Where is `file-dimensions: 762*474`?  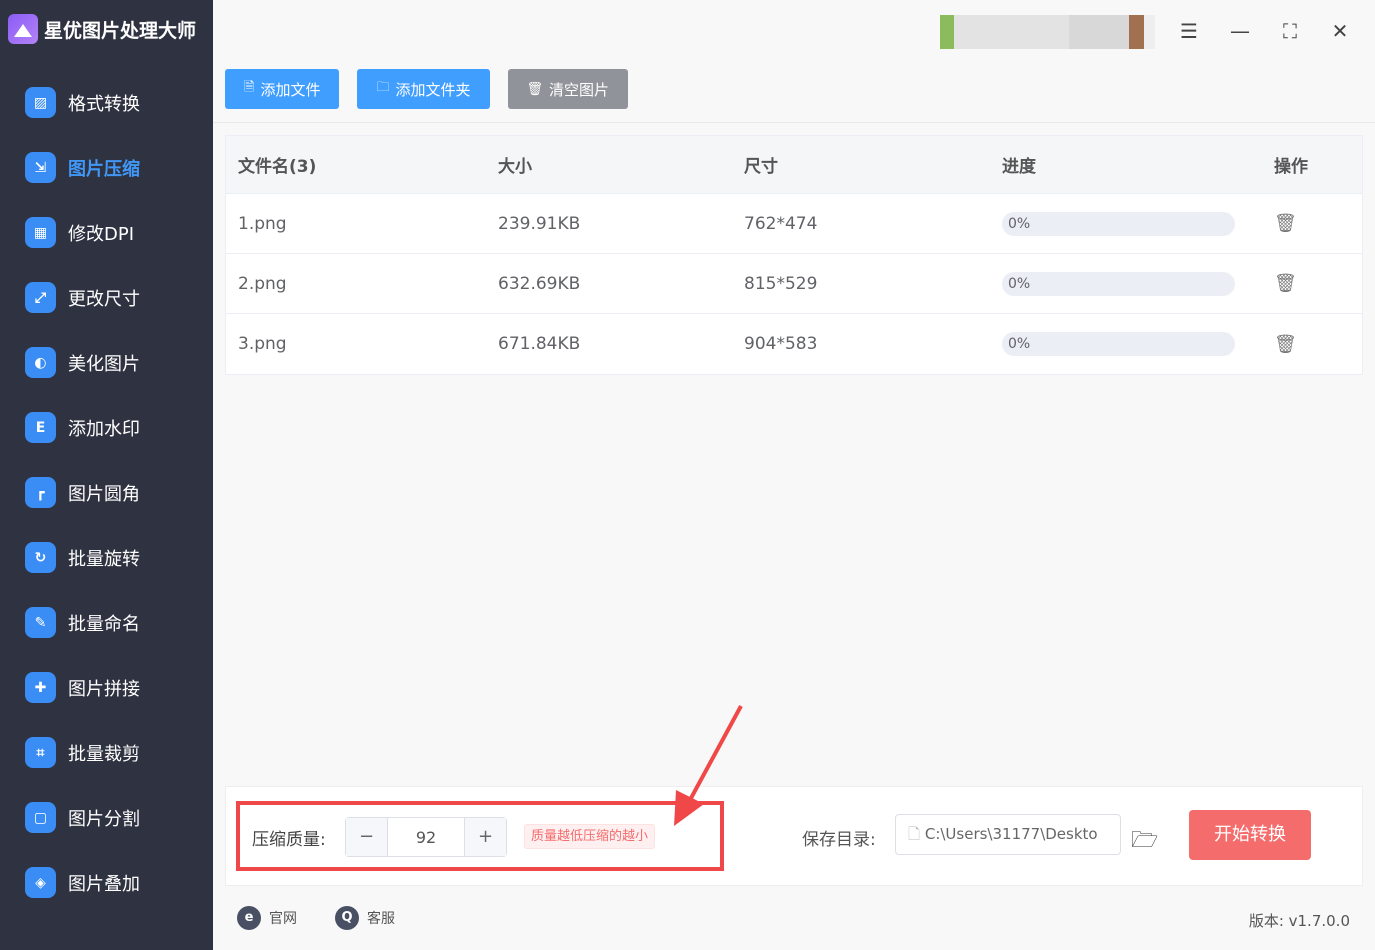 file-dimensions: 762*474 is located at coordinates (781, 223).